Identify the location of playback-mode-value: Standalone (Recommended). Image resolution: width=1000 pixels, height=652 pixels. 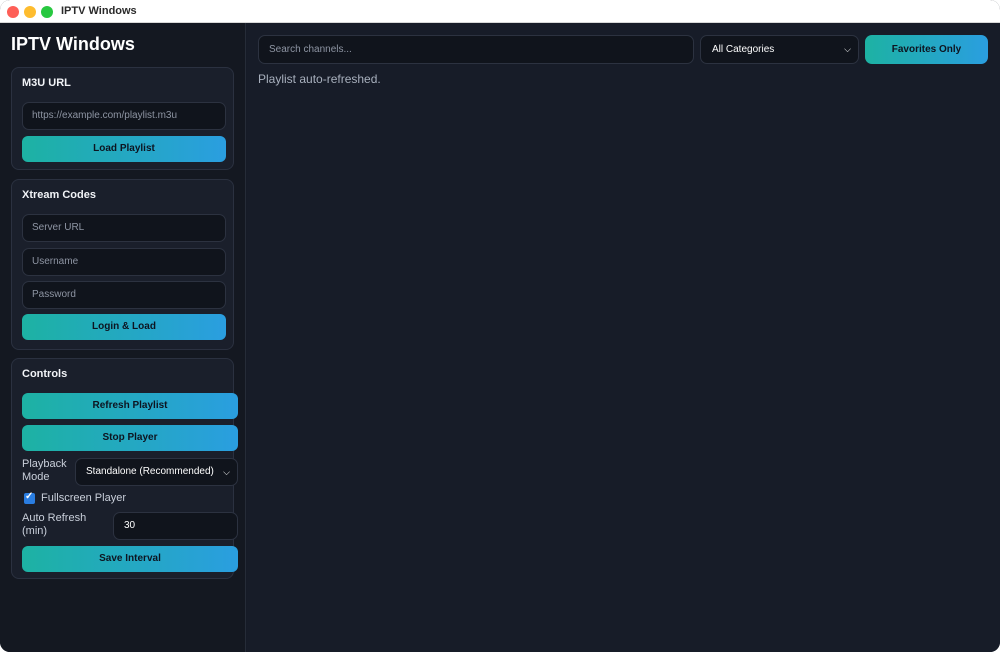
(150, 471).